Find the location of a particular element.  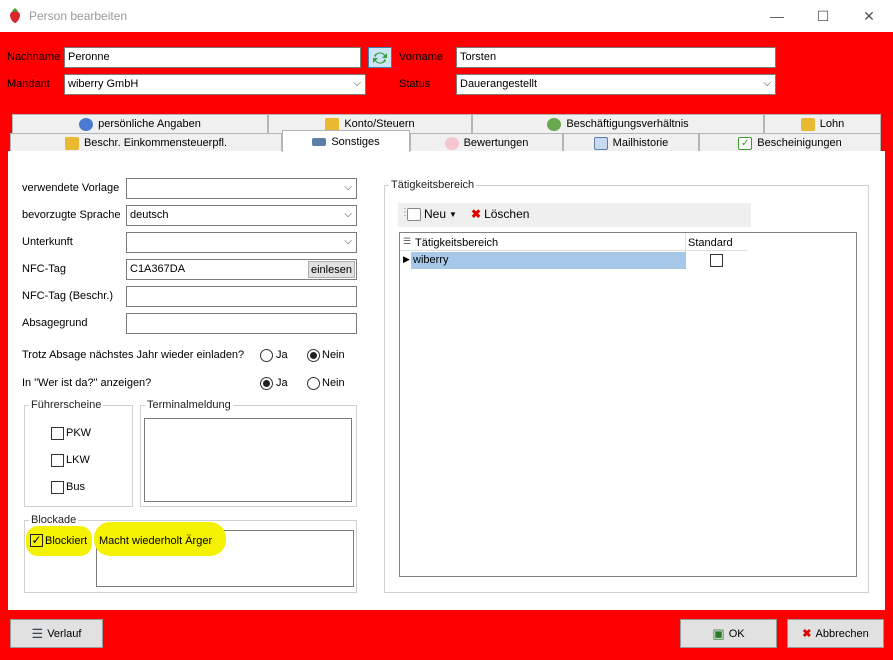

abbrechen-button: ✖ Abbrechen is located at coordinates (835, 633).